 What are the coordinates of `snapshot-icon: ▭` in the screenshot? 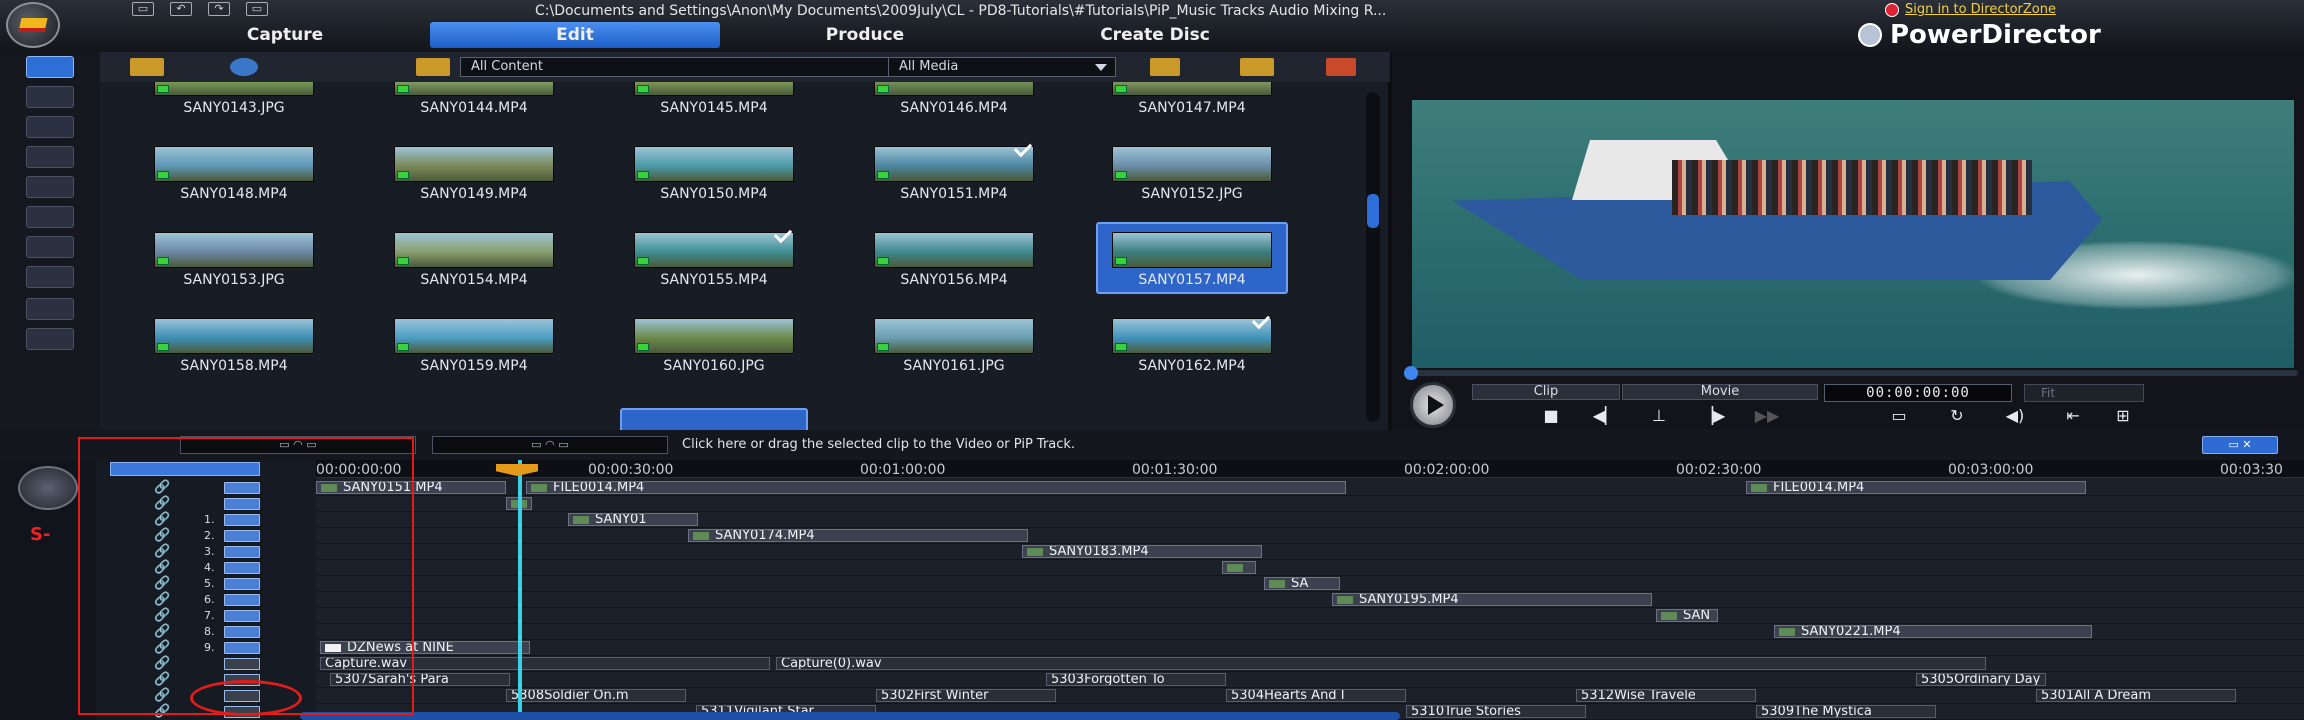 It's located at (1899, 416).